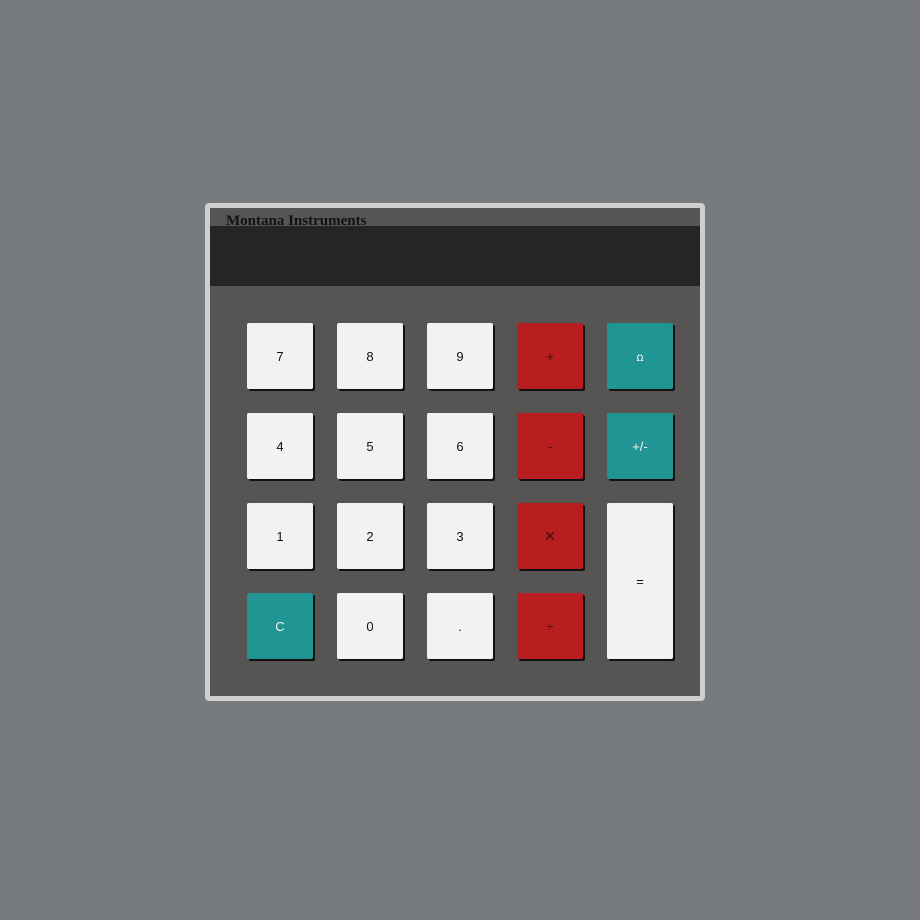 The width and height of the screenshot is (920, 920). What do you see at coordinates (640, 356) in the screenshot?
I see `key-special-icon: ꭥ` at bounding box center [640, 356].